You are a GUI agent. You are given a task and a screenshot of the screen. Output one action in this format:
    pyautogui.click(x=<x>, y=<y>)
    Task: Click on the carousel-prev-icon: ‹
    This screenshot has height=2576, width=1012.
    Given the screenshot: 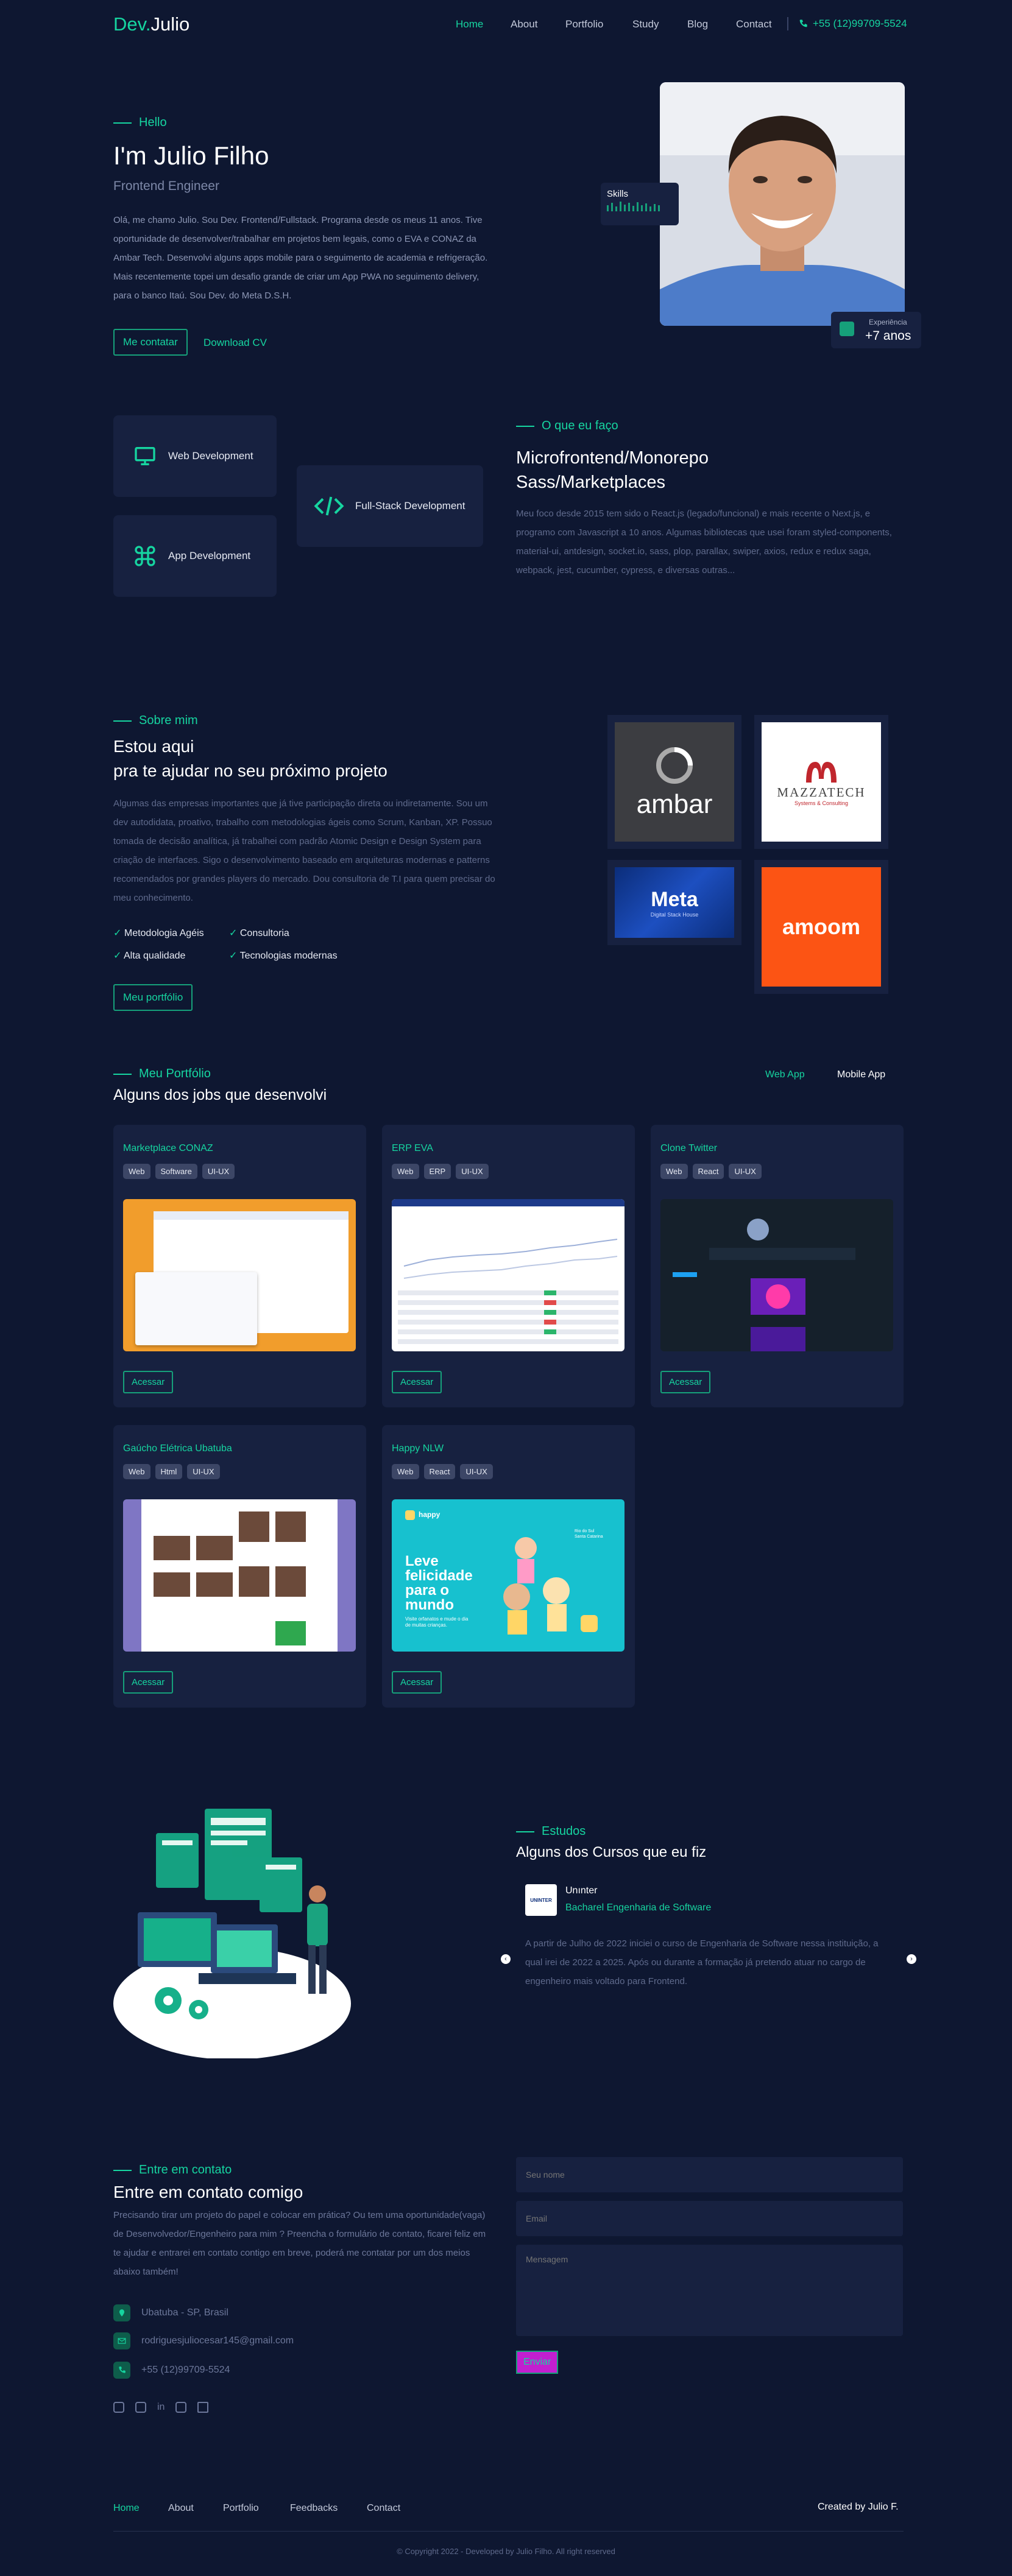 What is the action you would take?
    pyautogui.click(x=506, y=1959)
    